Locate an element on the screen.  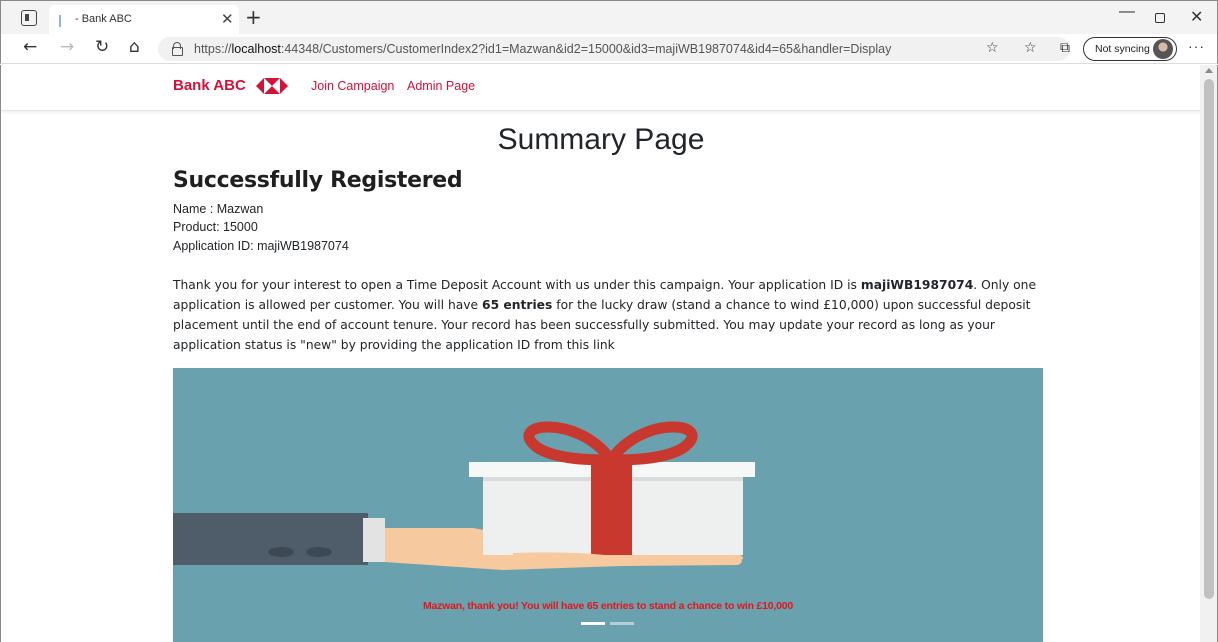
close-tab-icon: ✕ is located at coordinates (227, 19).